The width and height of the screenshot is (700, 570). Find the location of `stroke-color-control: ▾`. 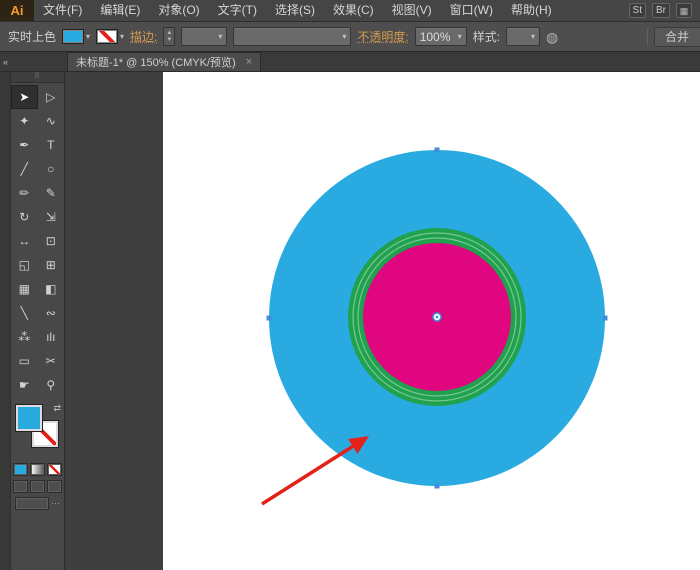

stroke-color-control: ▾ is located at coordinates (110, 36).